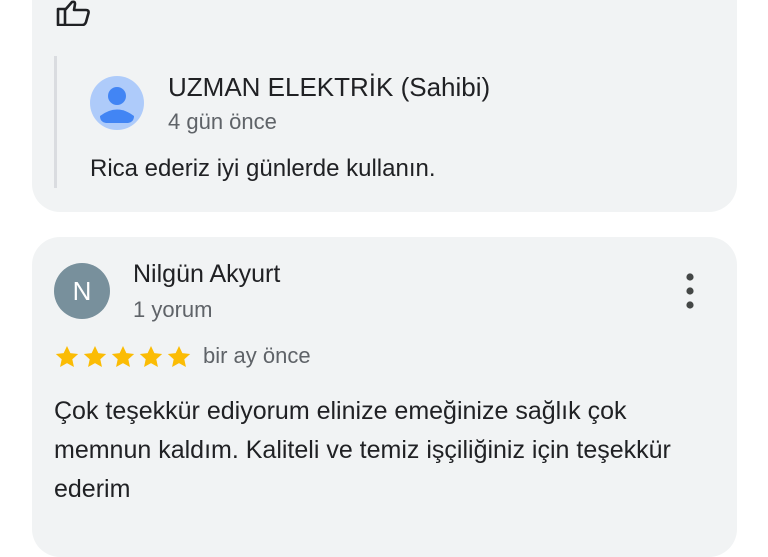  What do you see at coordinates (75, 13) in the screenshot?
I see `thumbs-up-icon` at bounding box center [75, 13].